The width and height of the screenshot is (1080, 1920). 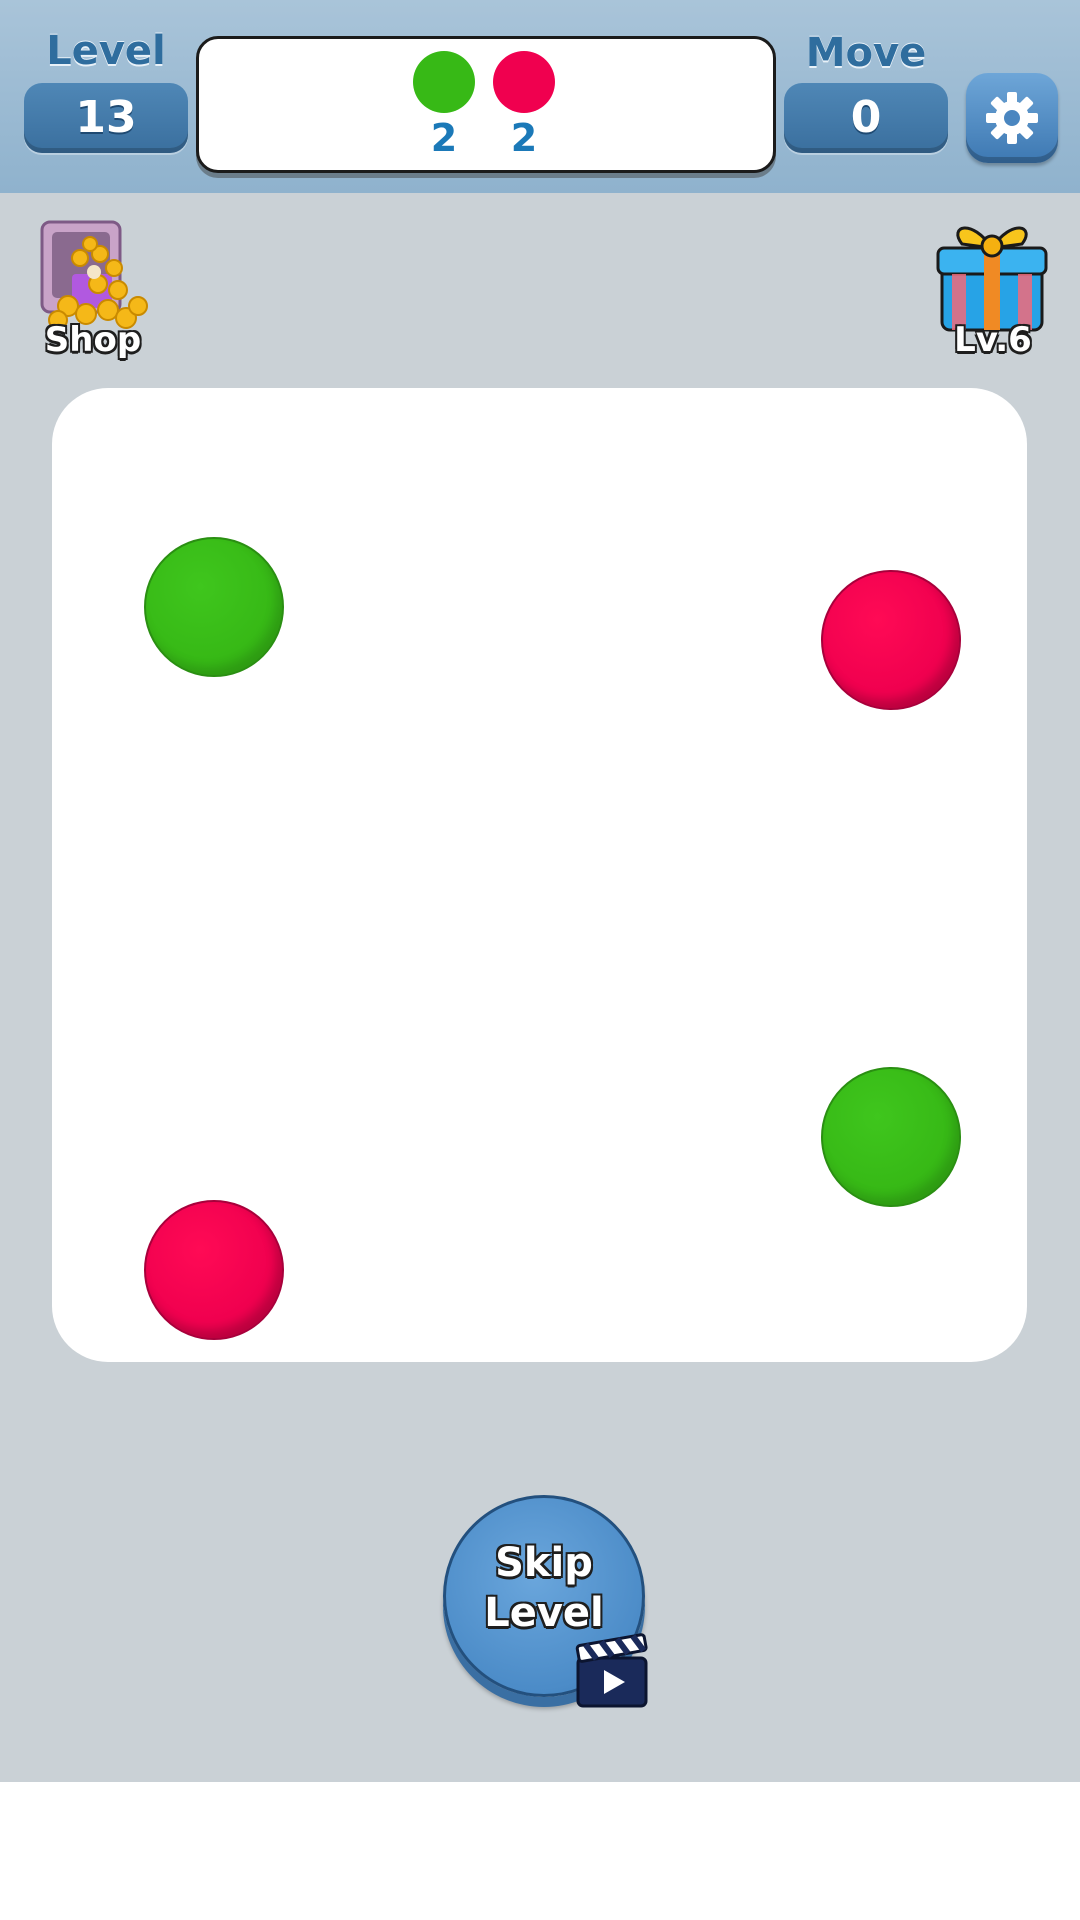 What do you see at coordinates (544, 1613) in the screenshot?
I see `skip-label-line2: Level` at bounding box center [544, 1613].